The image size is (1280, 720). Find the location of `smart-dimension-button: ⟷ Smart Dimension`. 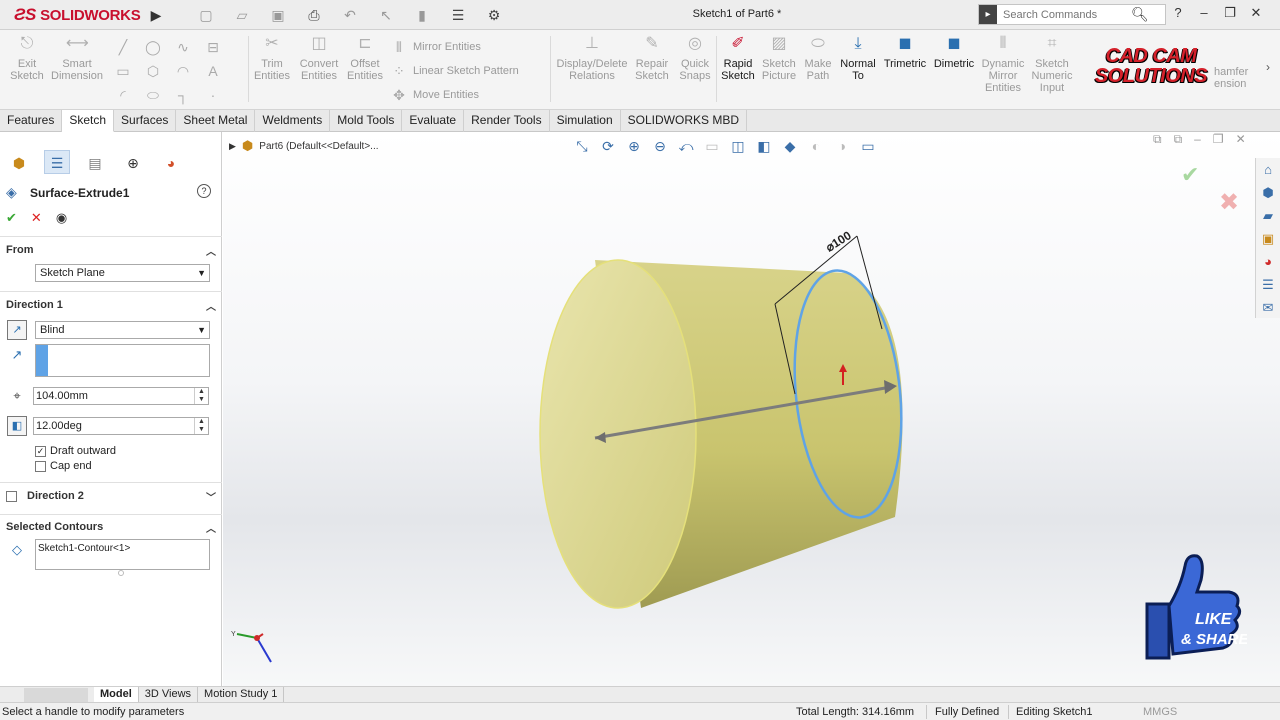

smart-dimension-button: ⟷ Smart Dimension is located at coordinates (77, 58).